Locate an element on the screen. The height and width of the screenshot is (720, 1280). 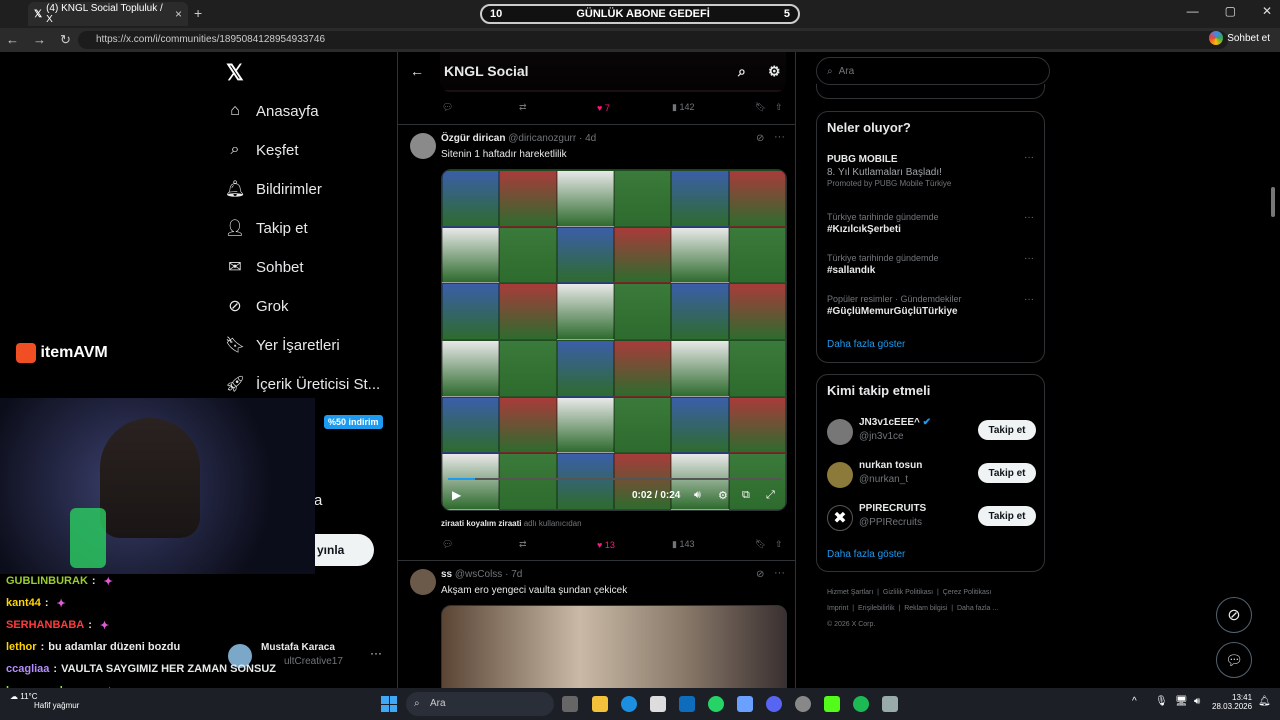
whatsapp-icon is located at coordinates (716, 704).